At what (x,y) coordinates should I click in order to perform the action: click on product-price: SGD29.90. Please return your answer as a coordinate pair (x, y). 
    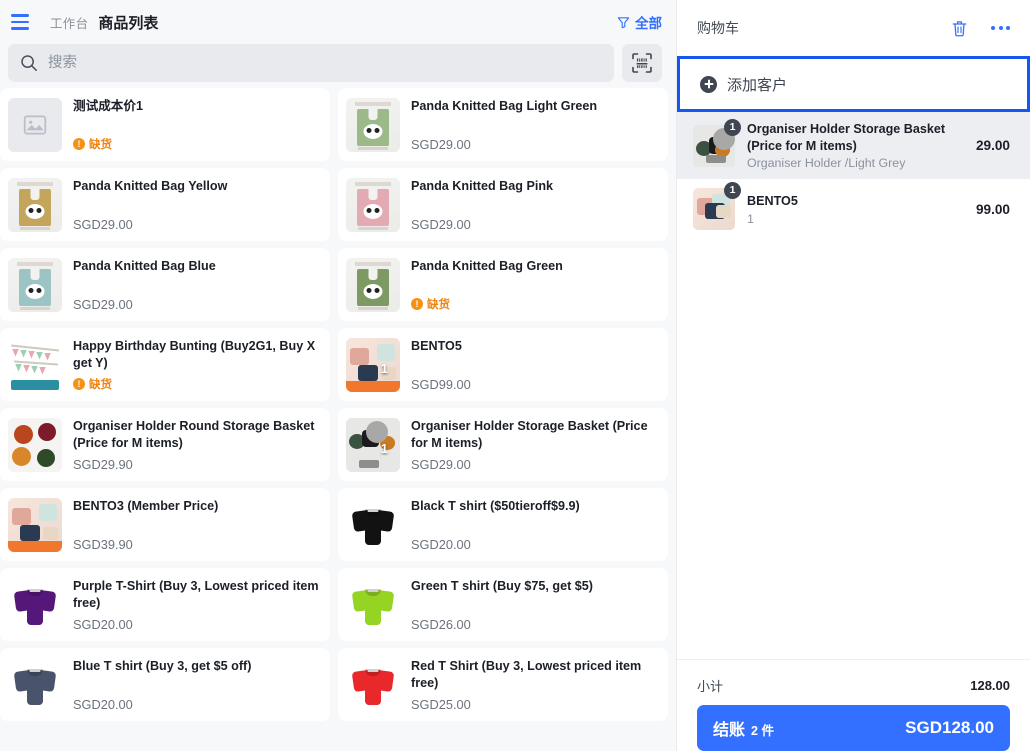
    Looking at the image, I should click on (103, 464).